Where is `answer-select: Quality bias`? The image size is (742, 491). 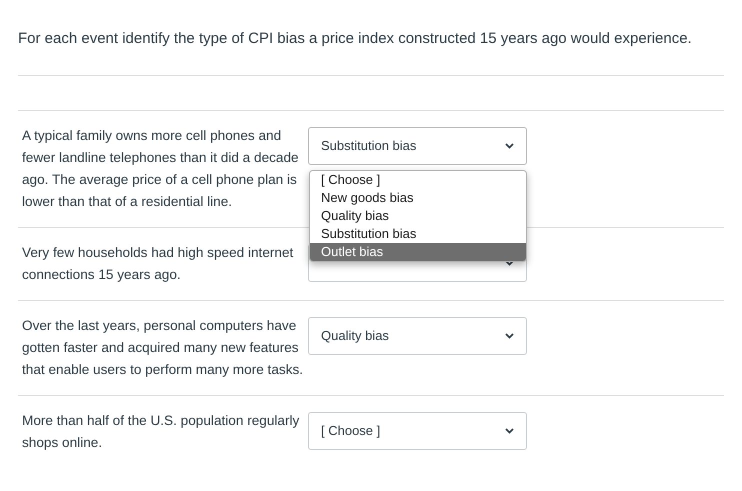
answer-select: Quality bias is located at coordinates (417, 336).